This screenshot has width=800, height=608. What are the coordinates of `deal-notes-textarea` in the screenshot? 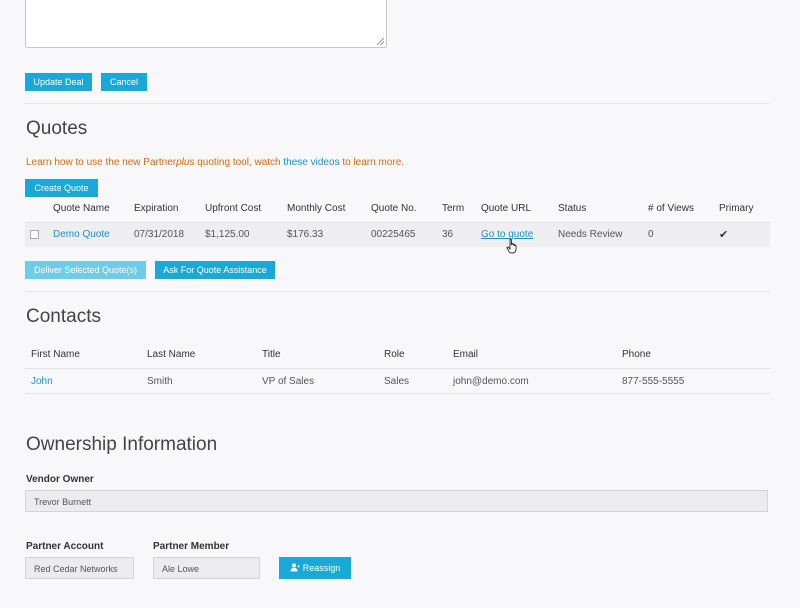 It's located at (206, 24).